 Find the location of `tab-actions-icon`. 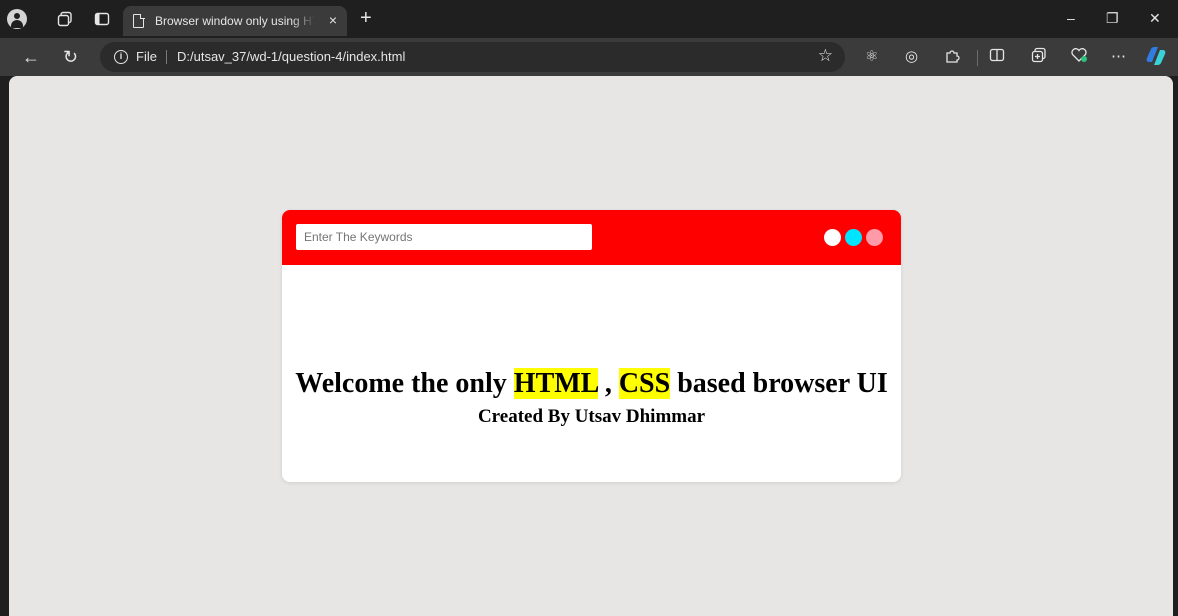

tab-actions-icon is located at coordinates (102, 19).